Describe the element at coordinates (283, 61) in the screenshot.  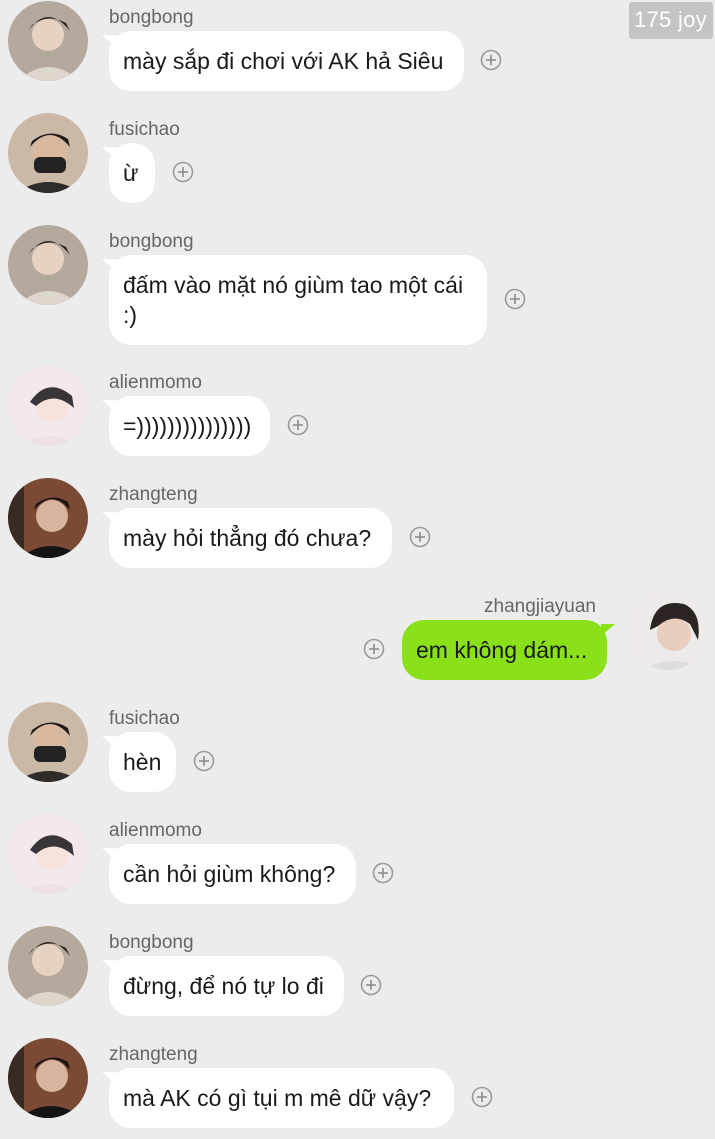
I see `message-bubble: mày sắp đi chơi với AK hả Siêu` at that location.